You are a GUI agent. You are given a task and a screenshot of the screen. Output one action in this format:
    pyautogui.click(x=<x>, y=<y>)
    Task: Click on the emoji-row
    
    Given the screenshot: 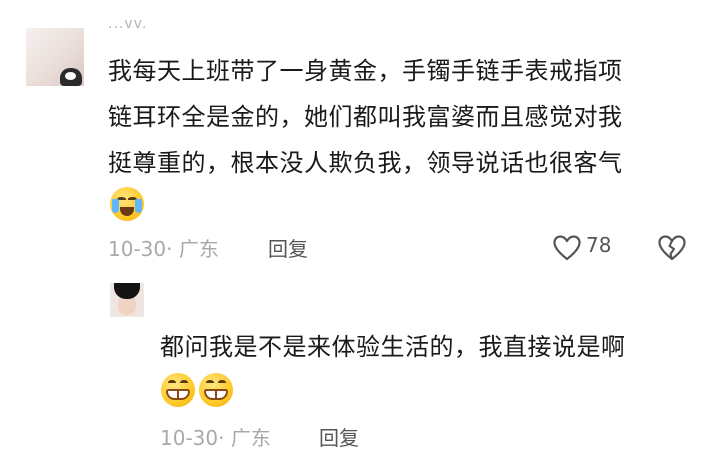 What is the action you would take?
    pyautogui.click(x=199, y=390)
    